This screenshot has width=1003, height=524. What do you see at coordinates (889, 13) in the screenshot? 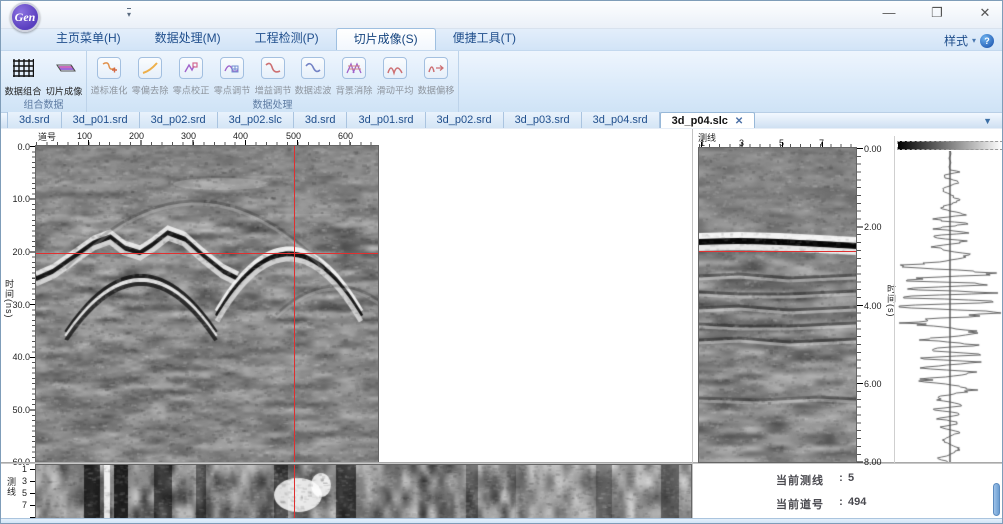
I see `minimize-button: —` at bounding box center [889, 13].